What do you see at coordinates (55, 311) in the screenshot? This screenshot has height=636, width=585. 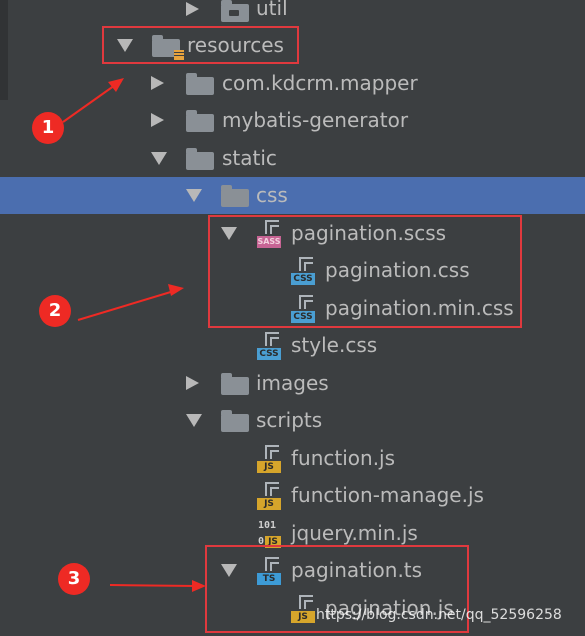 I see `annotation-badge-2: 2` at bounding box center [55, 311].